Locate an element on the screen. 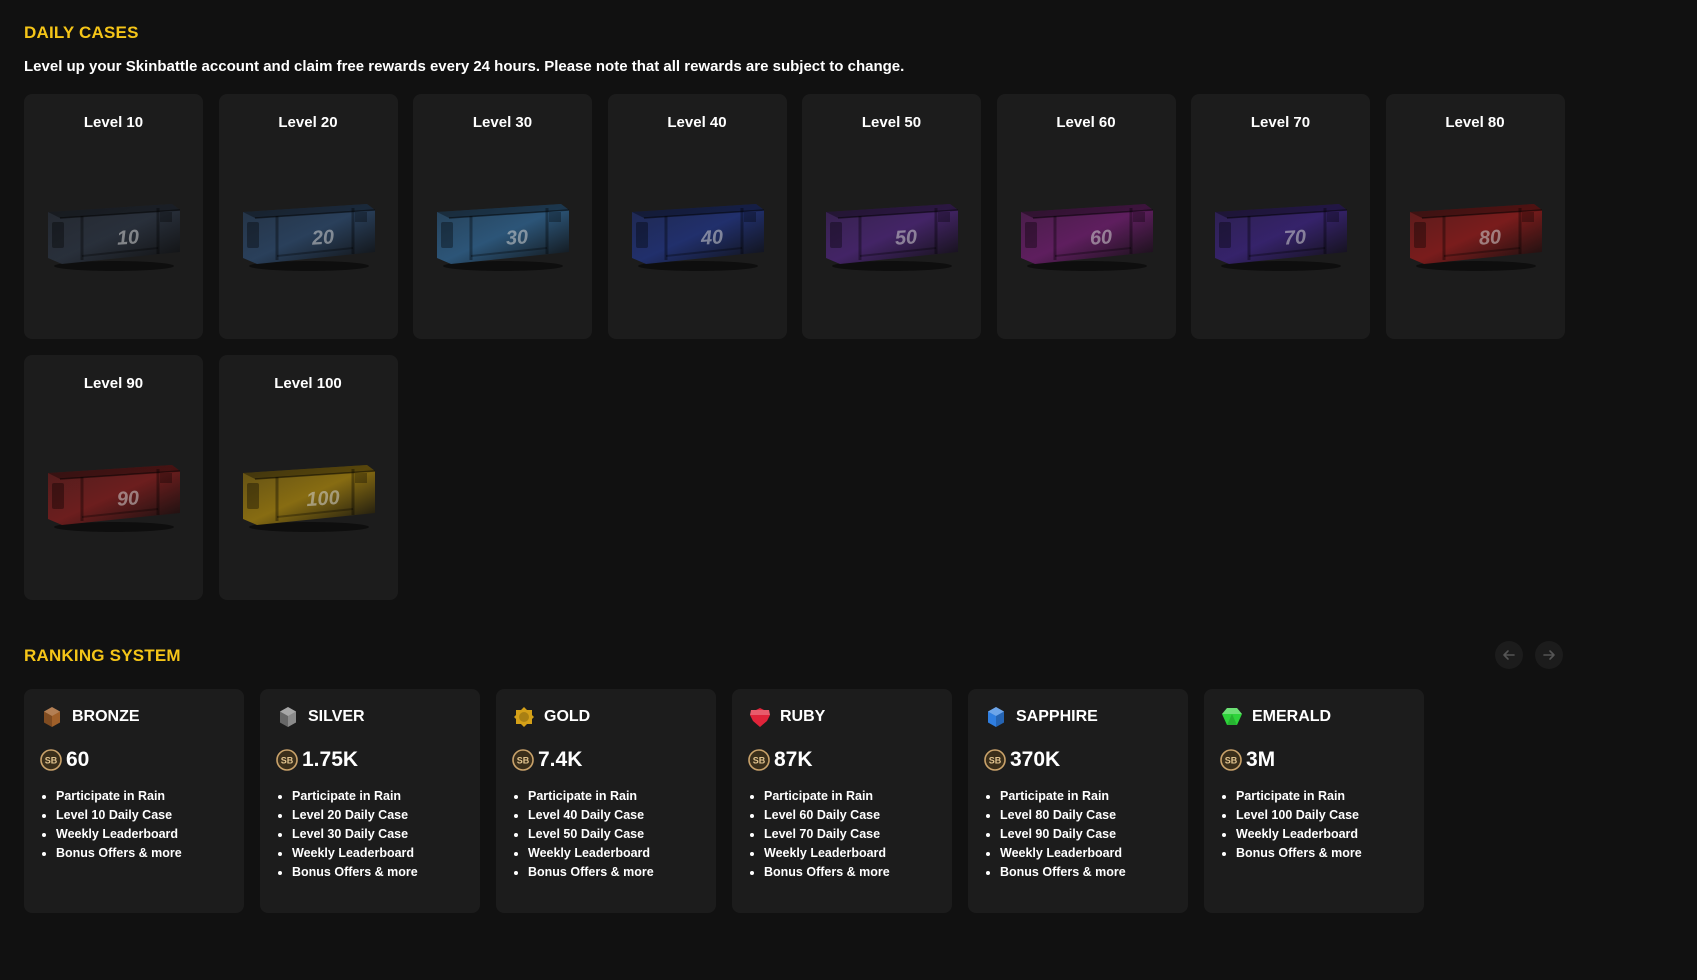 The image size is (1697, 980). ruby-gem-icon is located at coordinates (760, 717).